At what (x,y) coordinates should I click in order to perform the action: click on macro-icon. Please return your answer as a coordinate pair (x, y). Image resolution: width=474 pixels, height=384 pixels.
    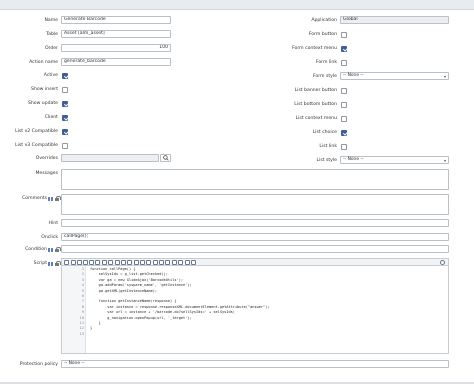
    Looking at the image, I should click on (193, 262).